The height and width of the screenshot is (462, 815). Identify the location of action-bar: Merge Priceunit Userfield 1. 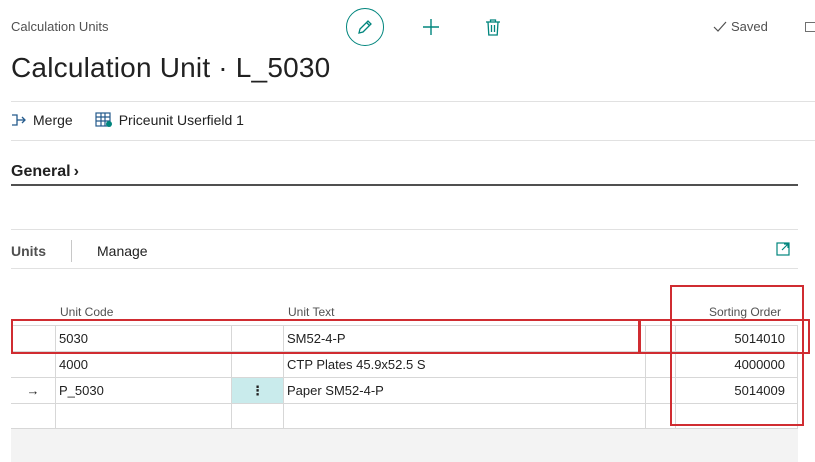
(138, 120).